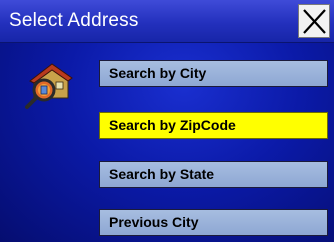  I want to click on search-by-city-button: Search by City, so click(213, 73).